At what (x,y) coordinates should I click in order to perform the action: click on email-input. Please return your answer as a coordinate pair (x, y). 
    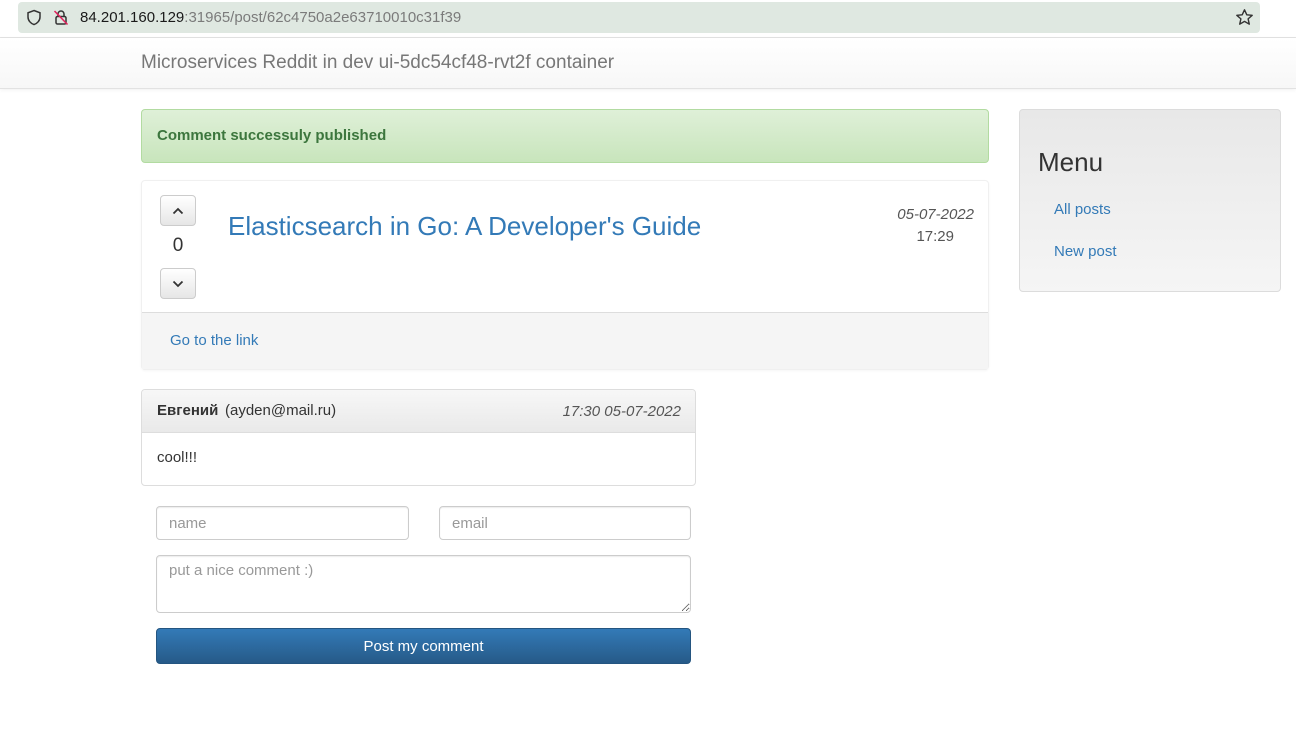
    Looking at the image, I should click on (565, 523).